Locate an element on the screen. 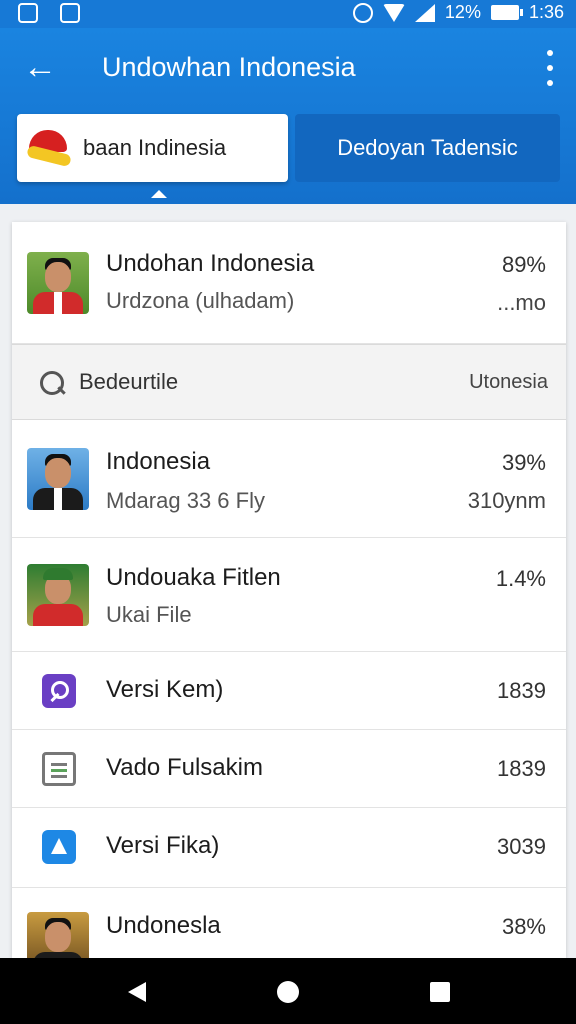 The image size is (576, 1024). more-vert-icon is located at coordinates (550, 53).